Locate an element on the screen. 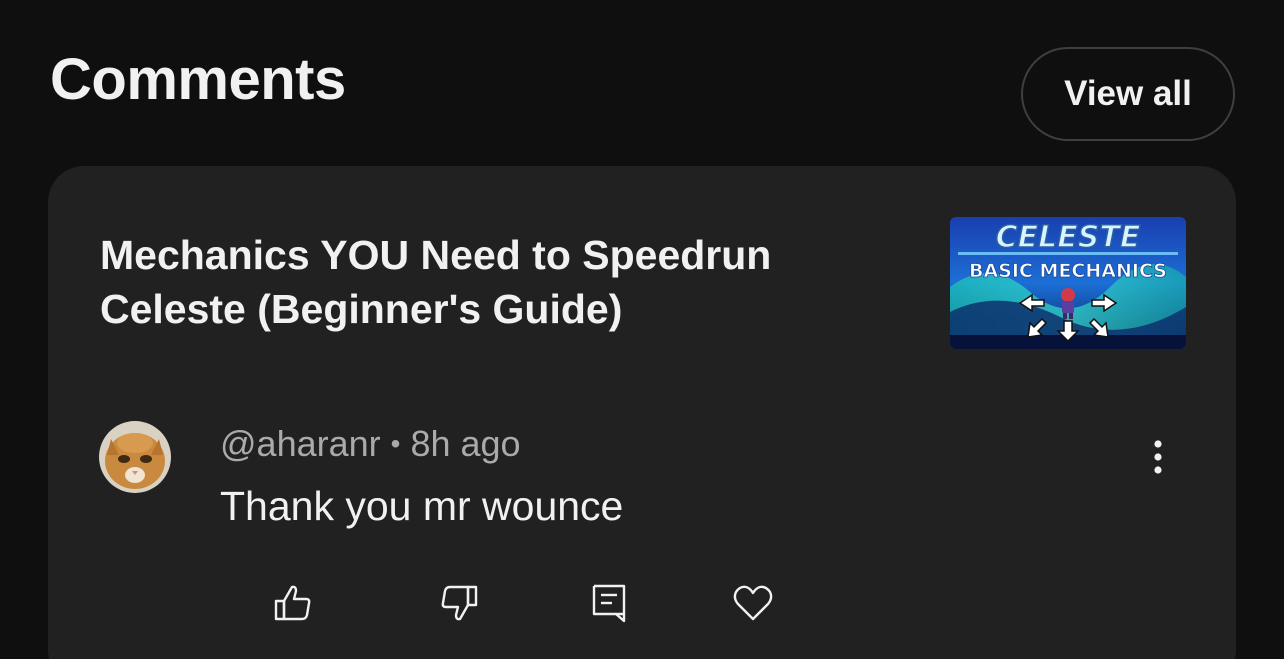  avatar is located at coordinates (135, 457).